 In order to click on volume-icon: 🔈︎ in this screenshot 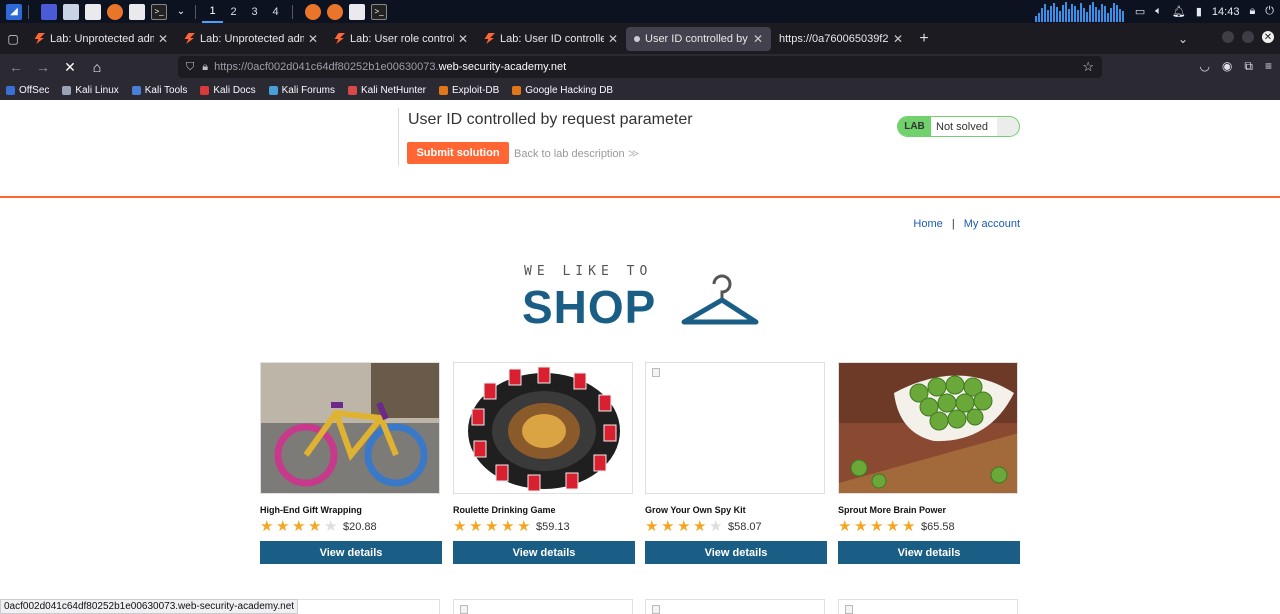, I will do `click(1158, 11)`.